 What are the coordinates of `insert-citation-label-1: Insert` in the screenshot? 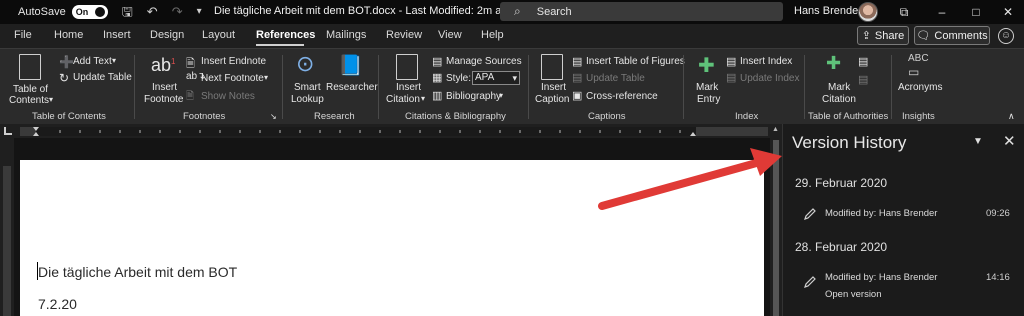 It's located at (408, 87).